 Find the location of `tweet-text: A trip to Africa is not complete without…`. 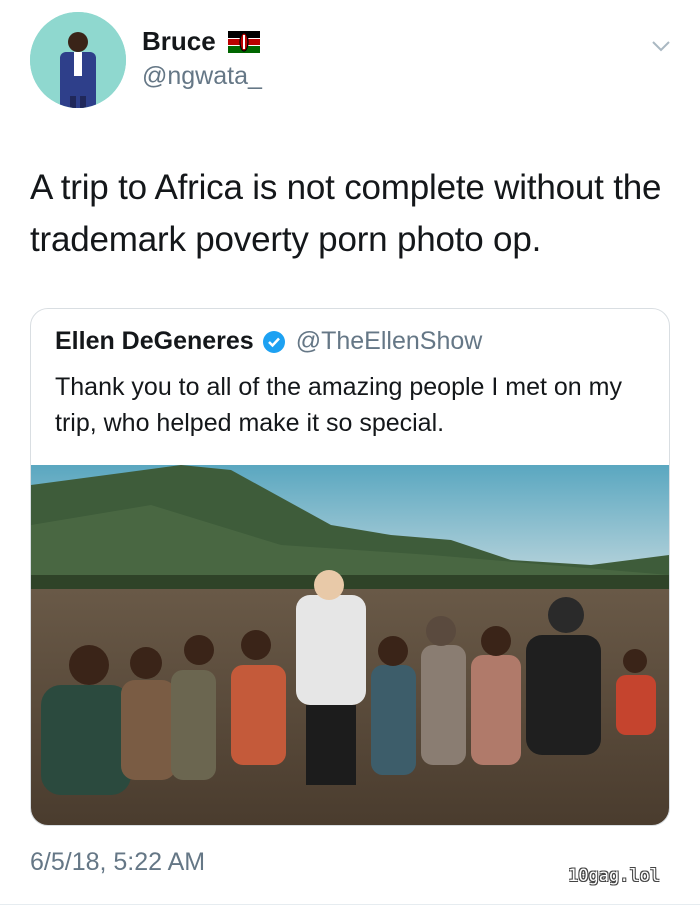

tweet-text: A trip to Africa is not complete without… is located at coordinates (346, 213).